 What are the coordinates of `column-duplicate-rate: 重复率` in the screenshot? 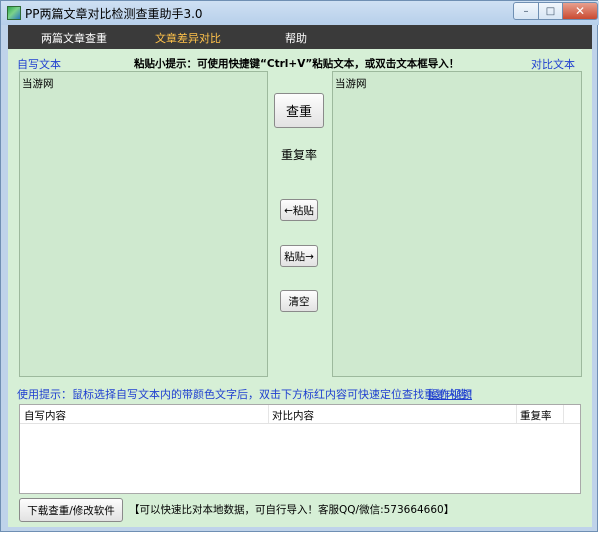 It's located at (536, 415).